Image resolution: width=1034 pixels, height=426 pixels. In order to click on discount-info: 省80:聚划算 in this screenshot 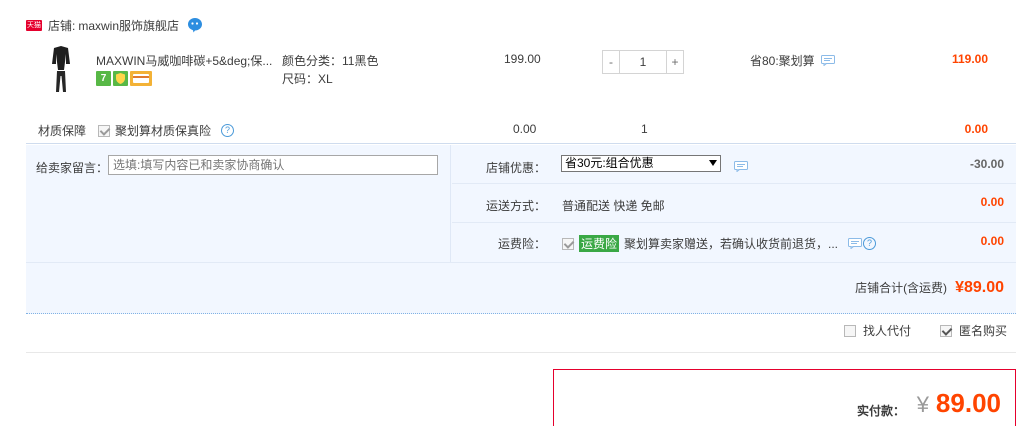, I will do `click(792, 60)`.